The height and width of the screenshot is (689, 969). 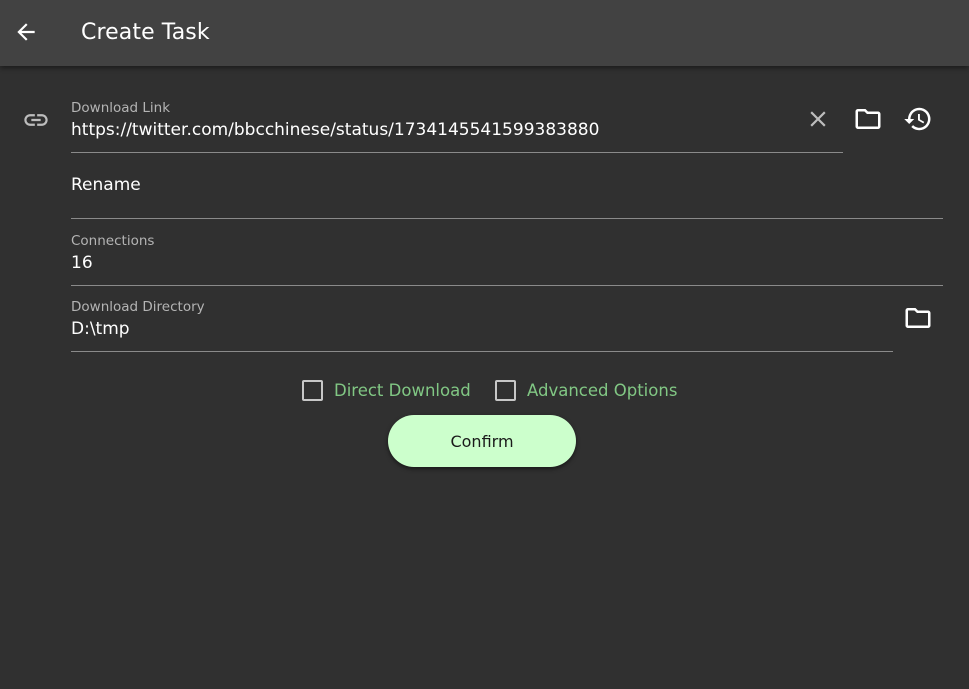 What do you see at coordinates (457, 152) in the screenshot?
I see `download-link-underline` at bounding box center [457, 152].